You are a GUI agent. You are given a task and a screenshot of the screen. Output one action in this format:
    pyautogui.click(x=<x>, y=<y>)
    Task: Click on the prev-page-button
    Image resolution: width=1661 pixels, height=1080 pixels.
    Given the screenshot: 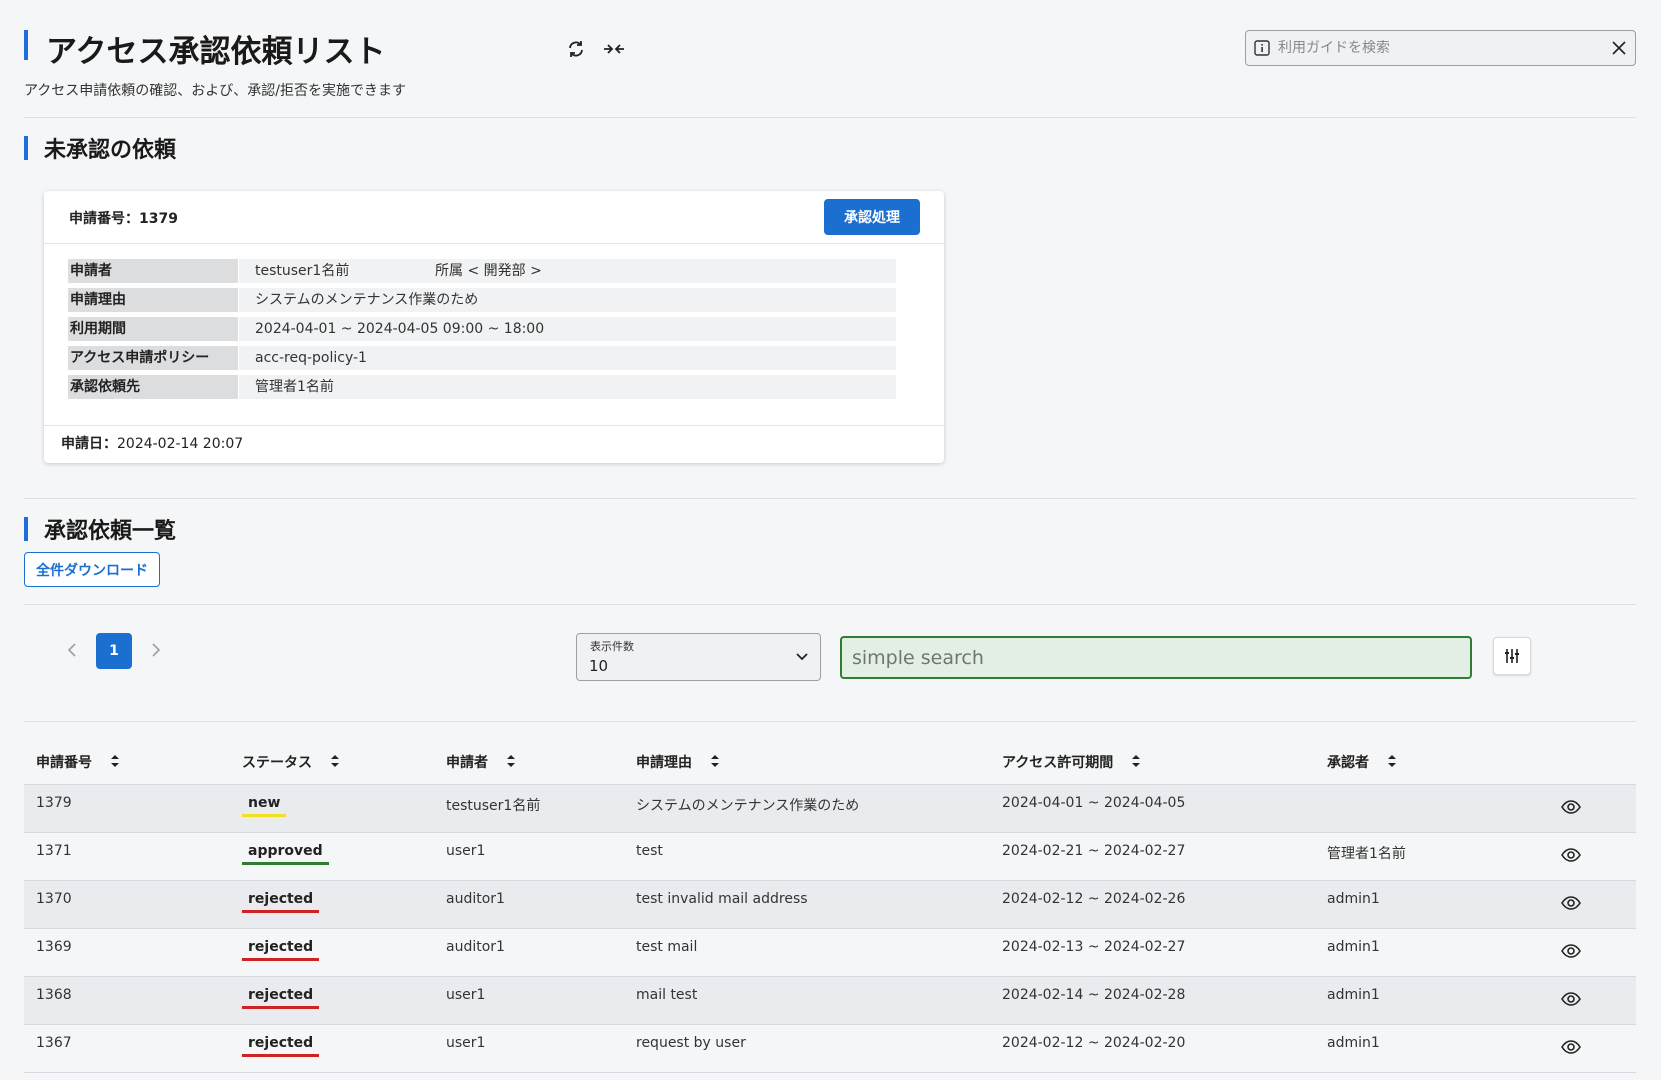 What is the action you would take?
    pyautogui.click(x=72, y=651)
    